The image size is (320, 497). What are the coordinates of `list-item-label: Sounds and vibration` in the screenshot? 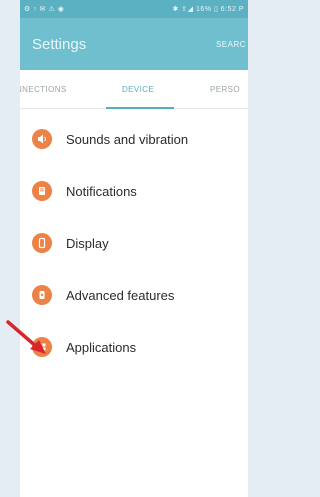 It's located at (127, 139).